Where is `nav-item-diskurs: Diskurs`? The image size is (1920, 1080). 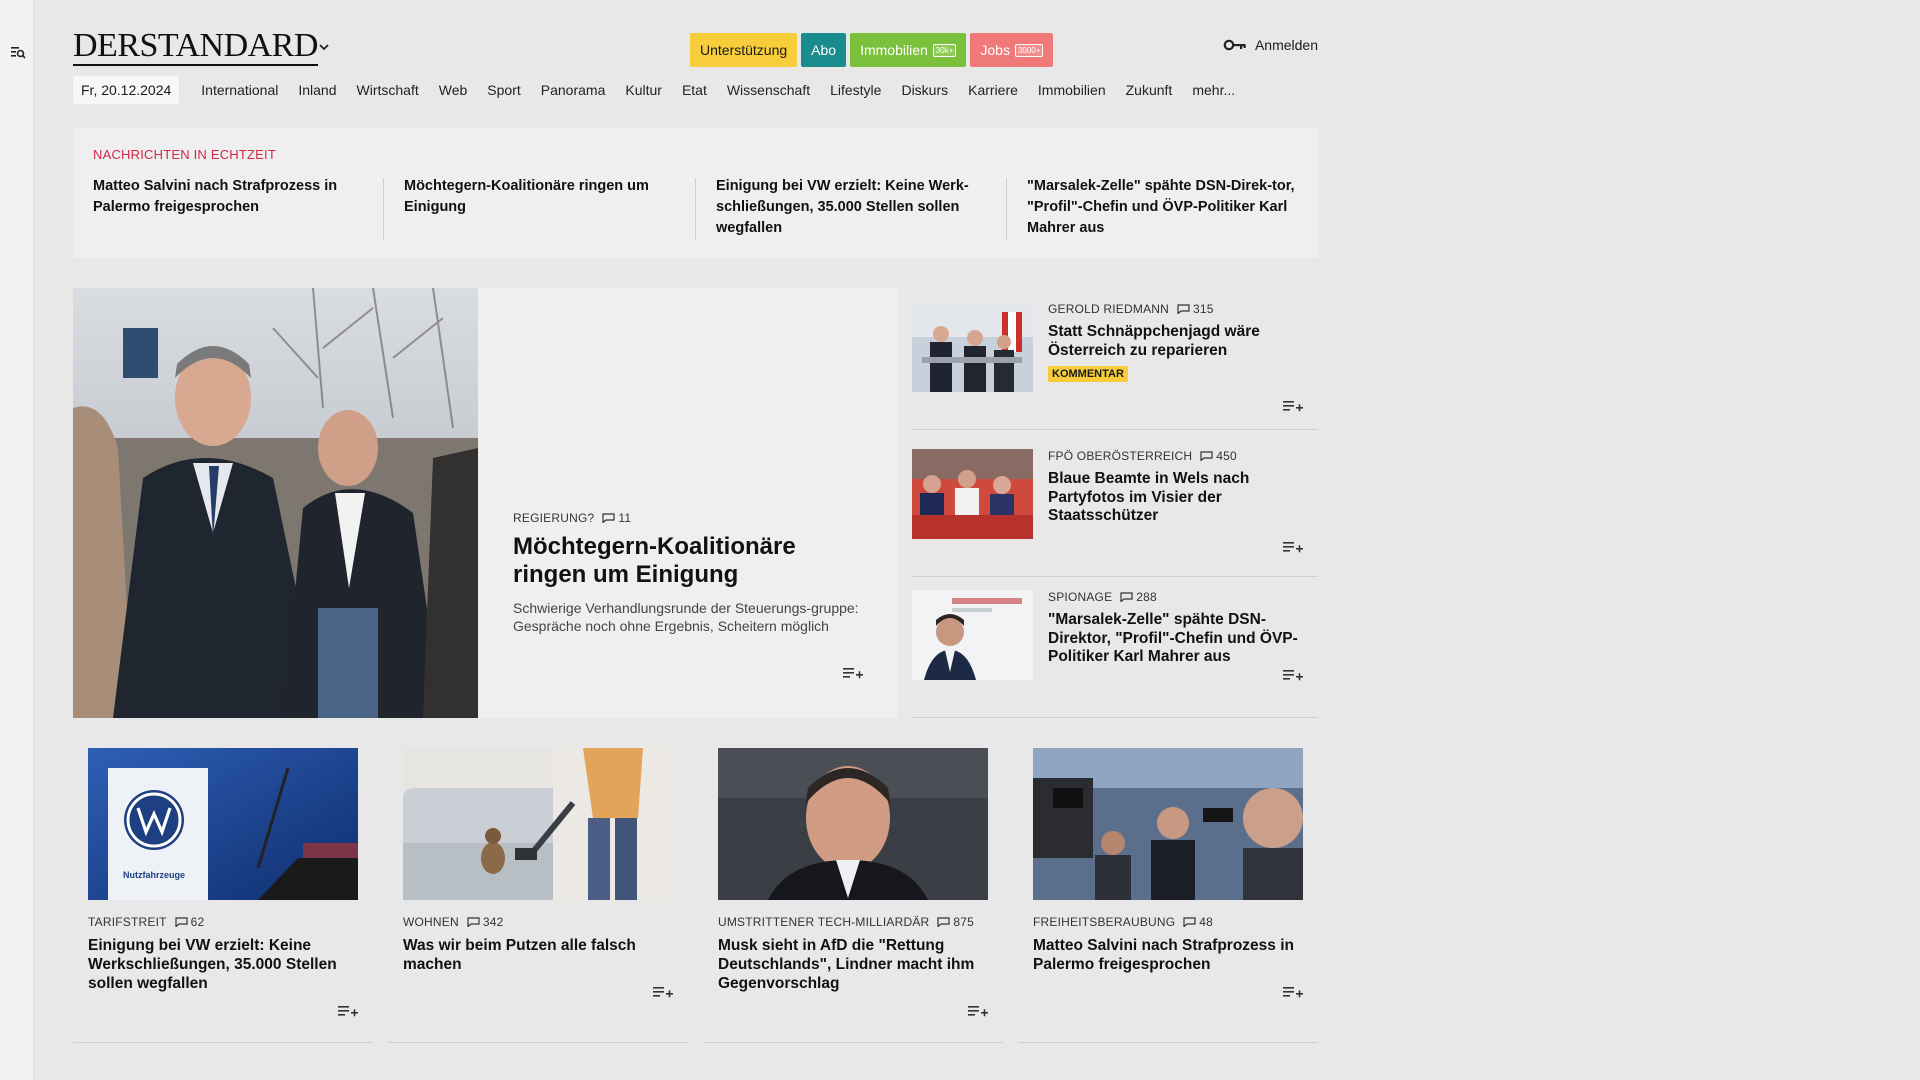
nav-item-diskurs: Diskurs is located at coordinates (924, 90).